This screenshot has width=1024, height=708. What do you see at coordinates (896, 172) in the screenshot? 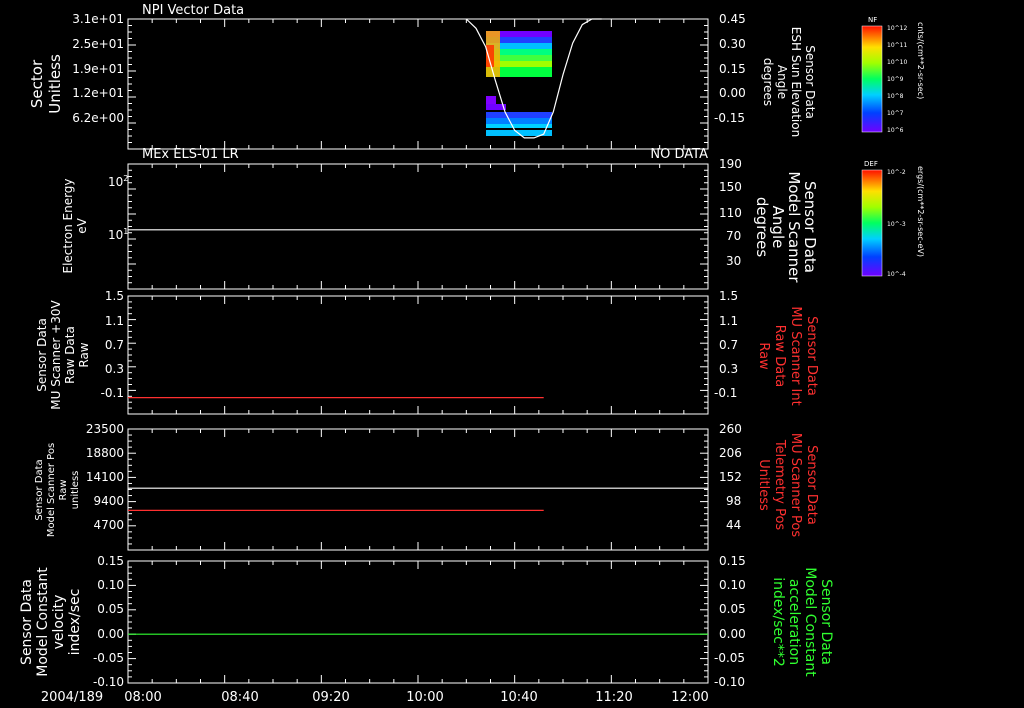
I see `svg-text: 10^-2` at bounding box center [896, 172].